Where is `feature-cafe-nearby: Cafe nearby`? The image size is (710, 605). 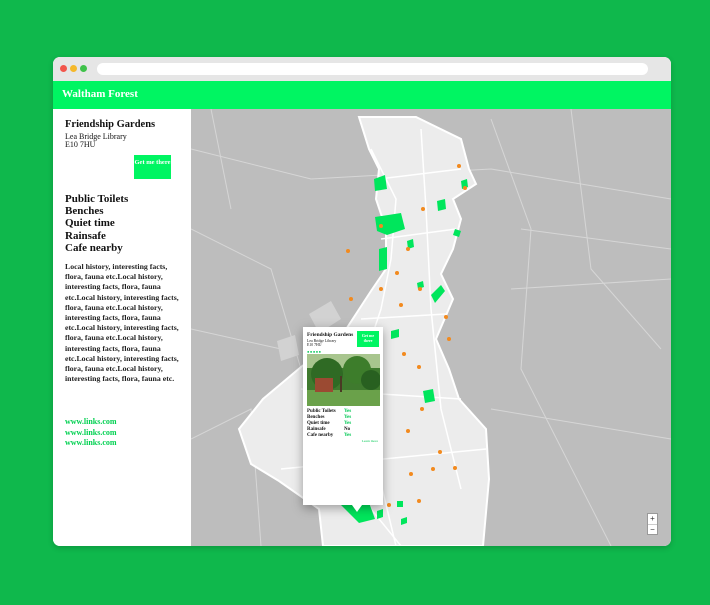
feature-cafe-nearby: Cafe nearby is located at coordinates (94, 247).